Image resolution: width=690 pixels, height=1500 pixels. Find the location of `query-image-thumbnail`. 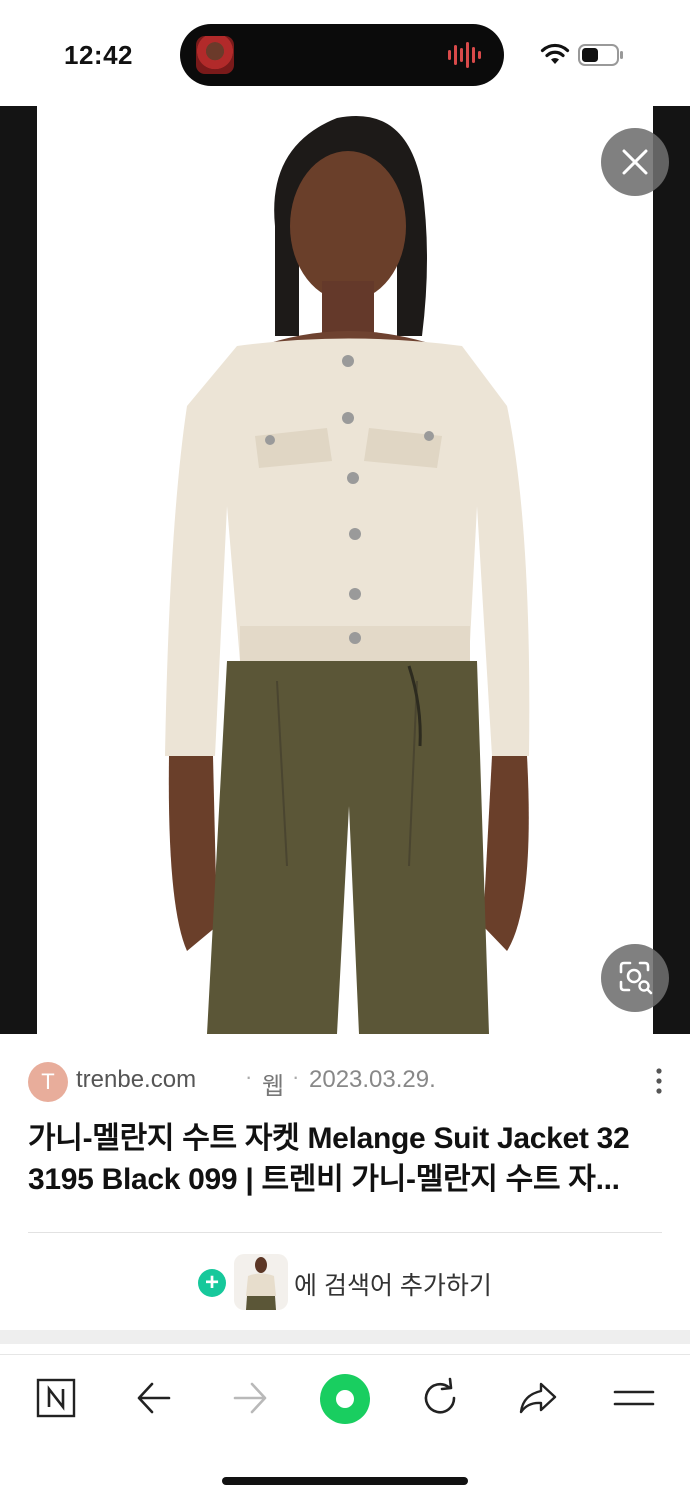

query-image-thumbnail is located at coordinates (261, 1282).